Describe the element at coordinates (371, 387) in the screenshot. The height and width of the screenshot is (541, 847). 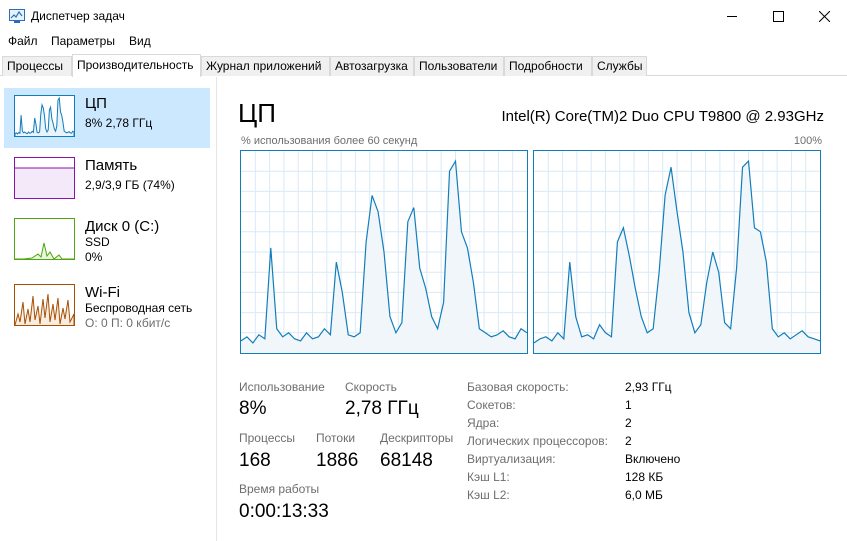
I see `speed-label: Скорость` at that location.